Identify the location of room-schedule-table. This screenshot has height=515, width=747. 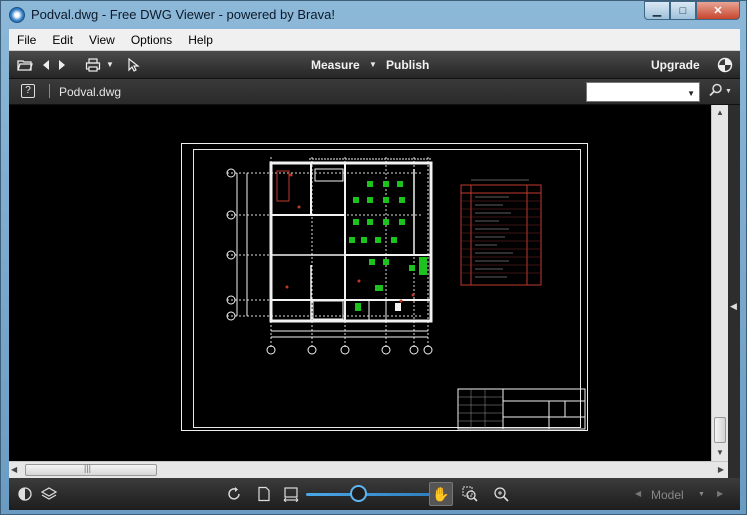
(501, 232).